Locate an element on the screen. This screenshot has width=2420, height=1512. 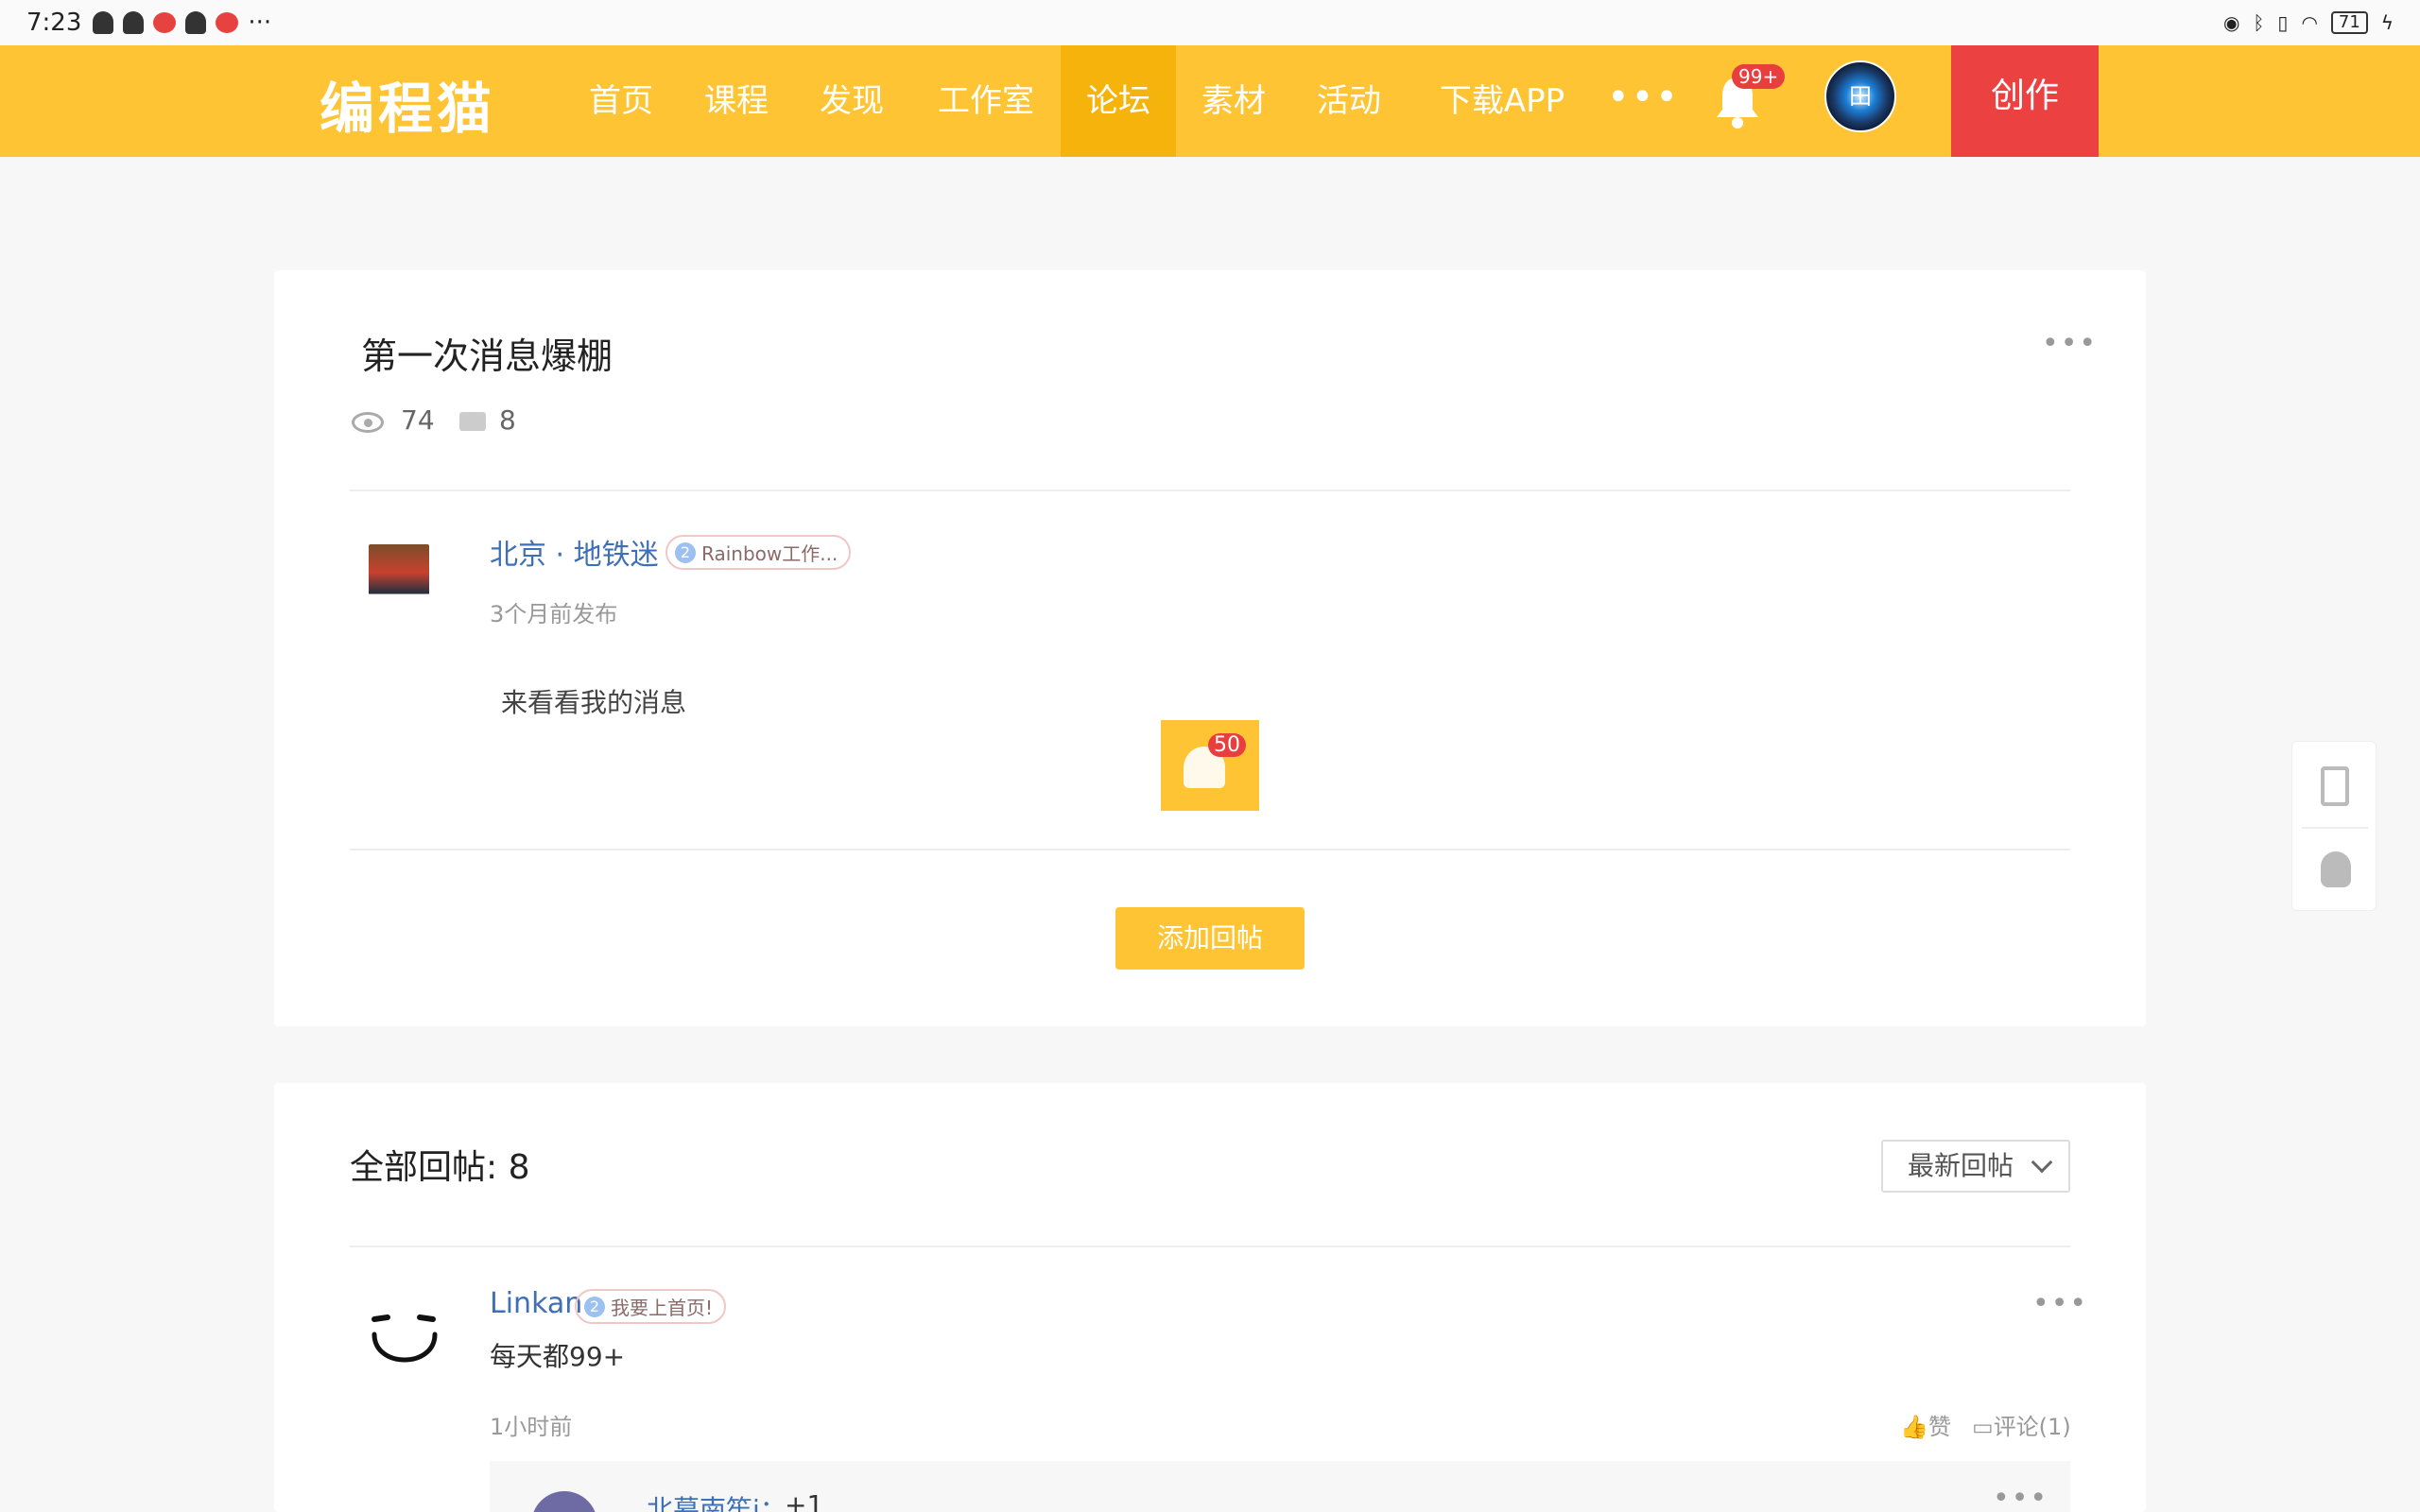
view-count: 74 is located at coordinates (418, 420).